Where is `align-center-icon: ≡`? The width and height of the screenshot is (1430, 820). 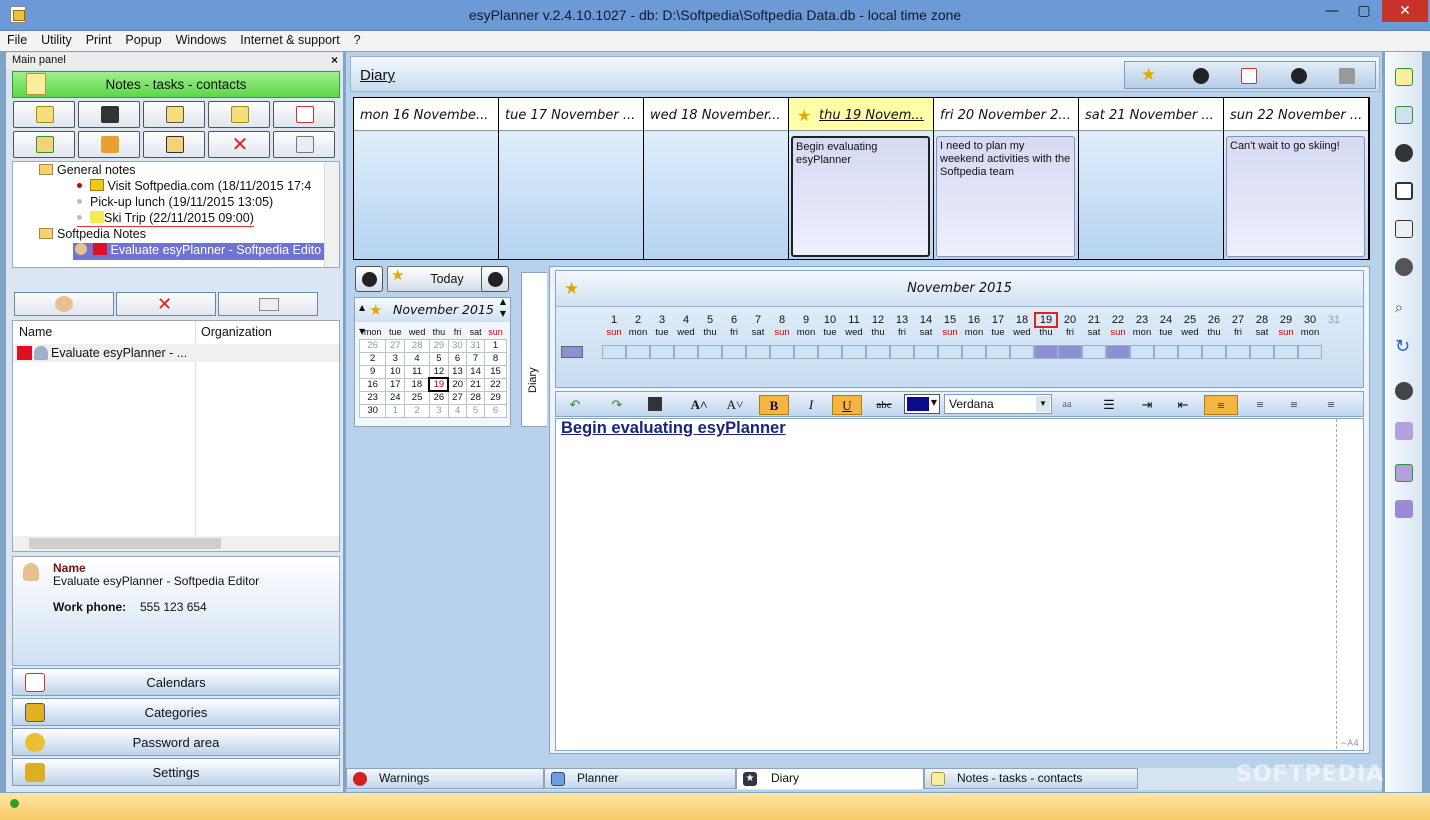
align-center-icon: ≡ is located at coordinates (1260, 405).